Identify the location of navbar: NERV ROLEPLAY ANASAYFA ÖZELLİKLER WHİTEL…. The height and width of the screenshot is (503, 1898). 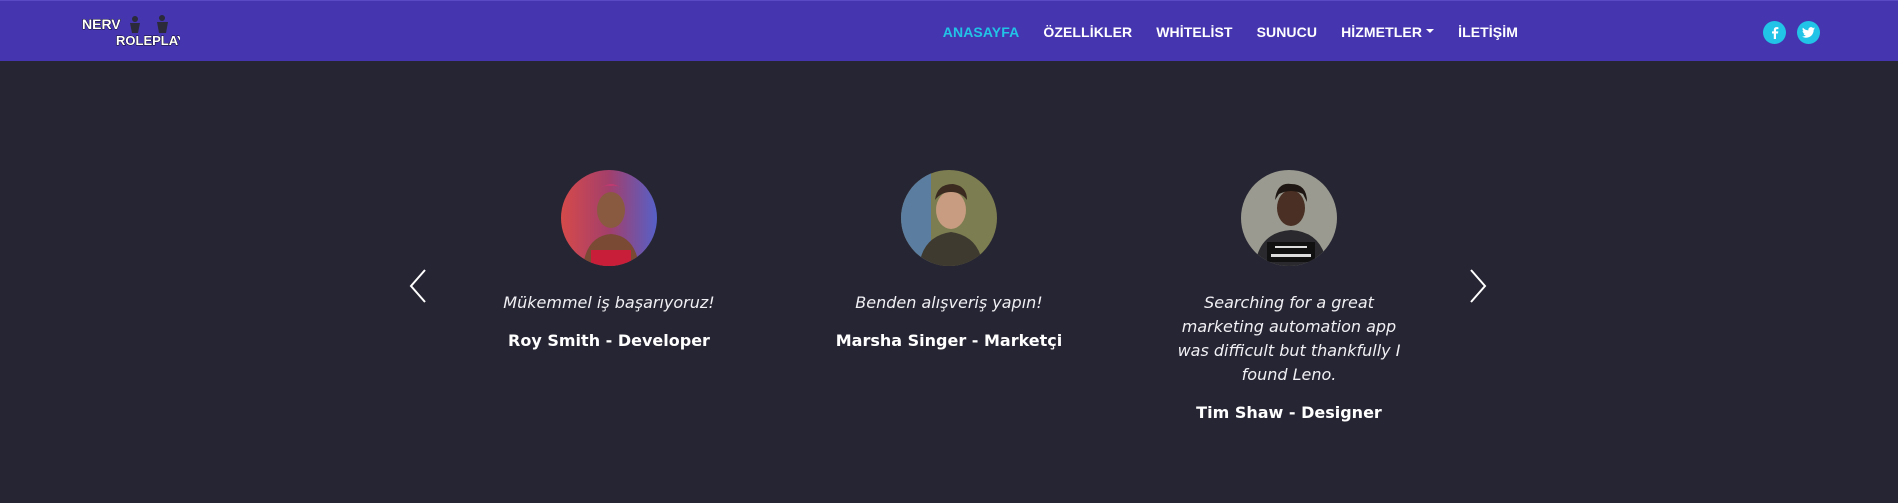
(949, 30).